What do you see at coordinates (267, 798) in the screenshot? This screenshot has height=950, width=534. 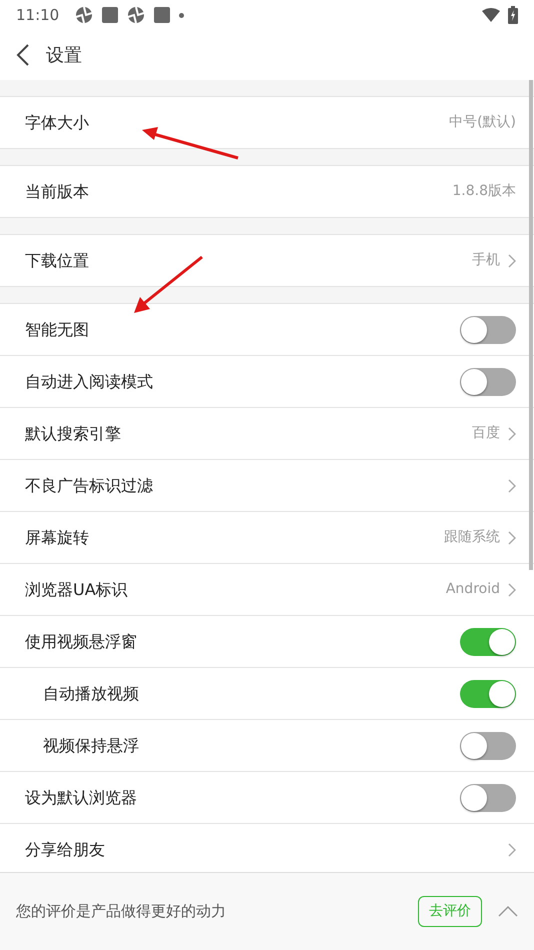 I see `settings-row: 设为默认浏览器` at bounding box center [267, 798].